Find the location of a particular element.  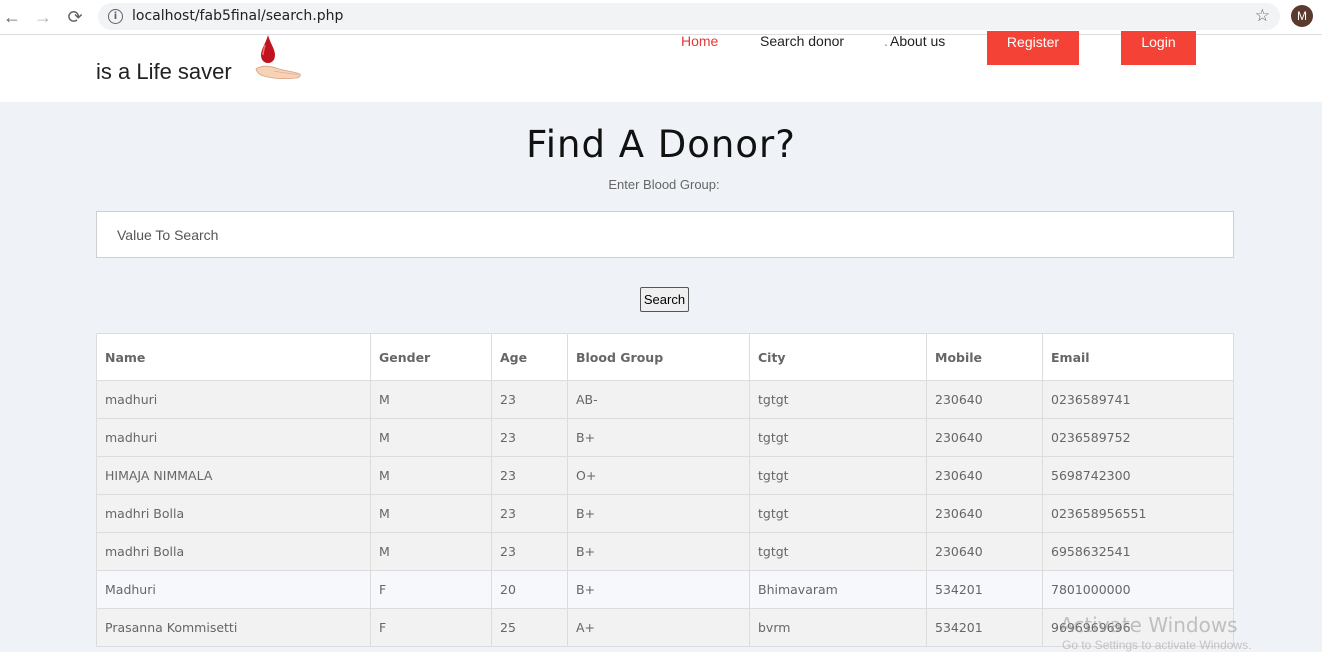

search-button: Search is located at coordinates (664, 299).